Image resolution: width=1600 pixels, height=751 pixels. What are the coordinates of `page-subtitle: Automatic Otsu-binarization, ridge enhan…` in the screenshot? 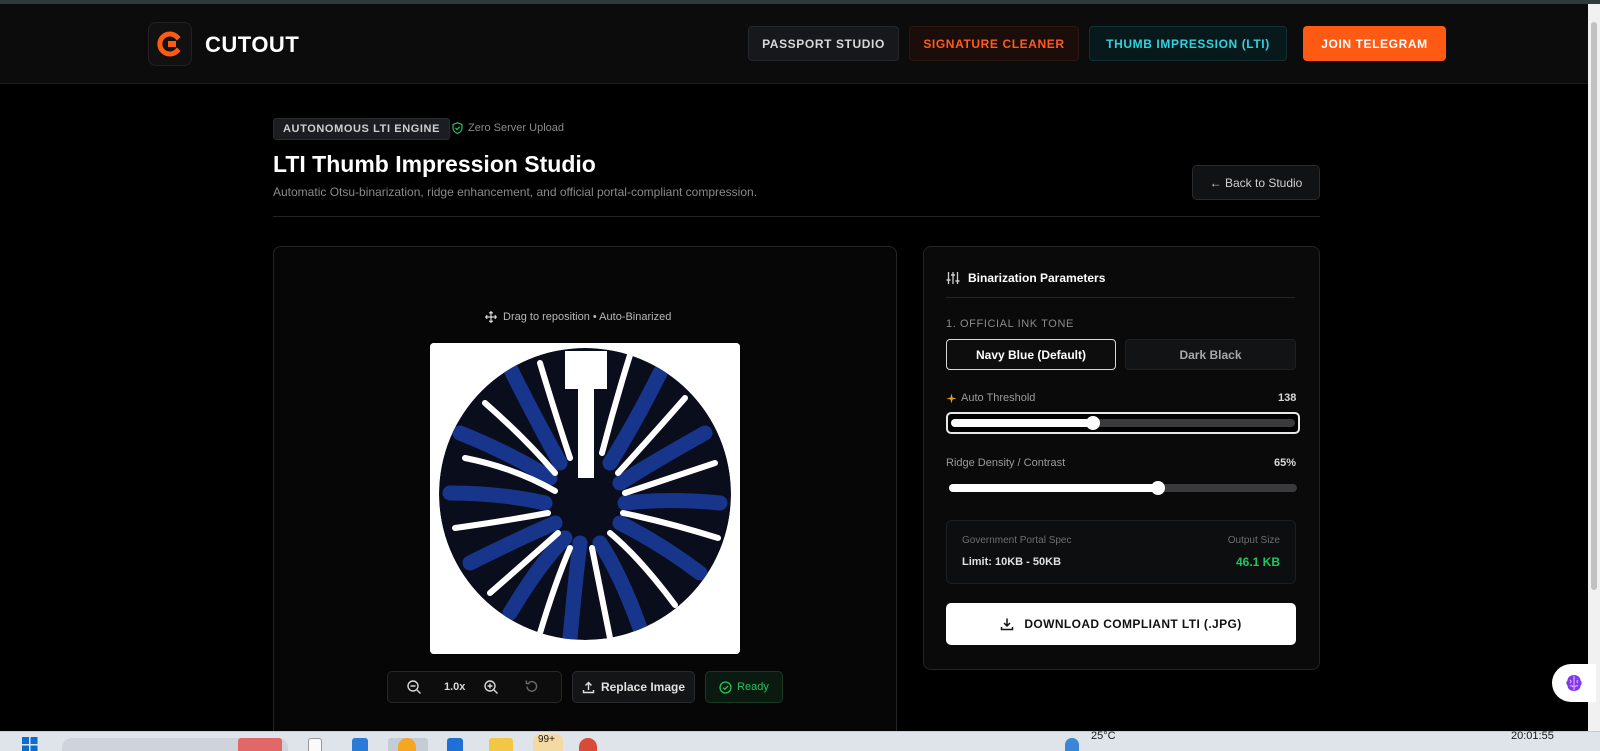 It's located at (515, 192).